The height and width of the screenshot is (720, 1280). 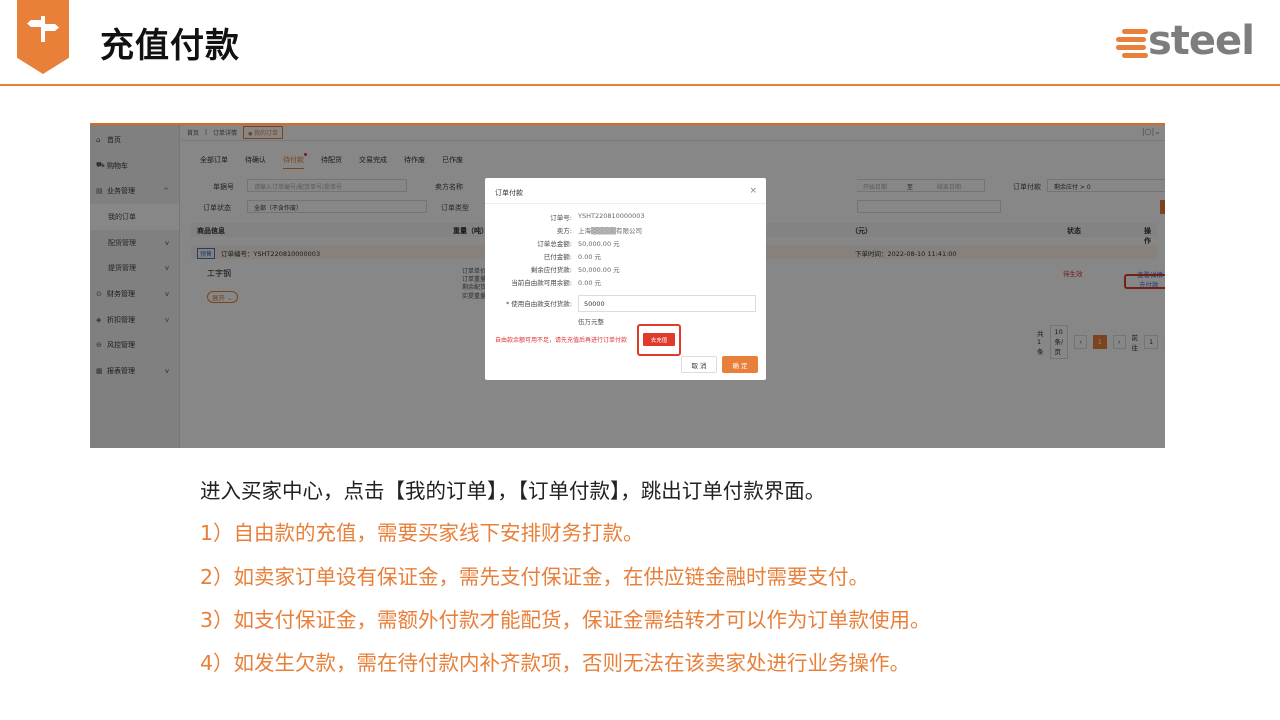 I want to click on dialog-row-label: 卖方:, so click(x=564, y=231).